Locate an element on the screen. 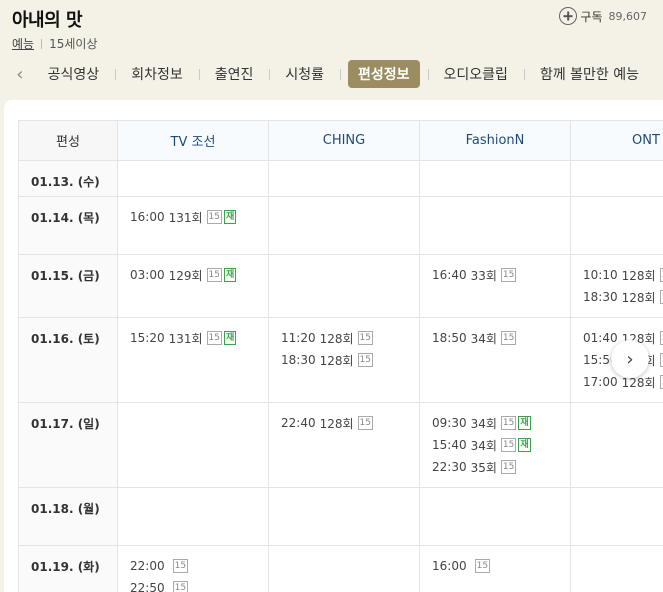 This screenshot has width=663, height=592. episode-number: 33회 is located at coordinates (483, 275).